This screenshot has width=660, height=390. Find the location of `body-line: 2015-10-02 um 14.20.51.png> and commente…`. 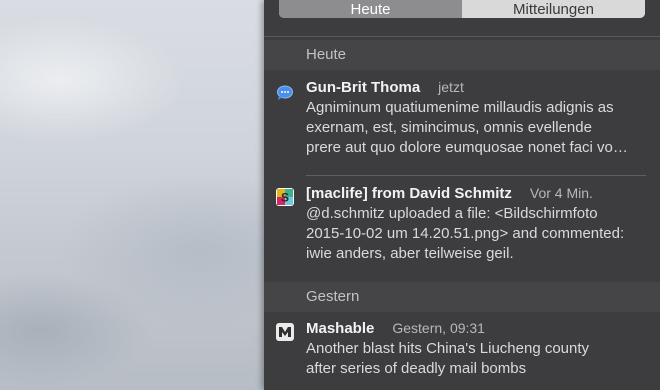

body-line: 2015-10-02 um 14.20.51.png> and commente… is located at coordinates (465, 233).